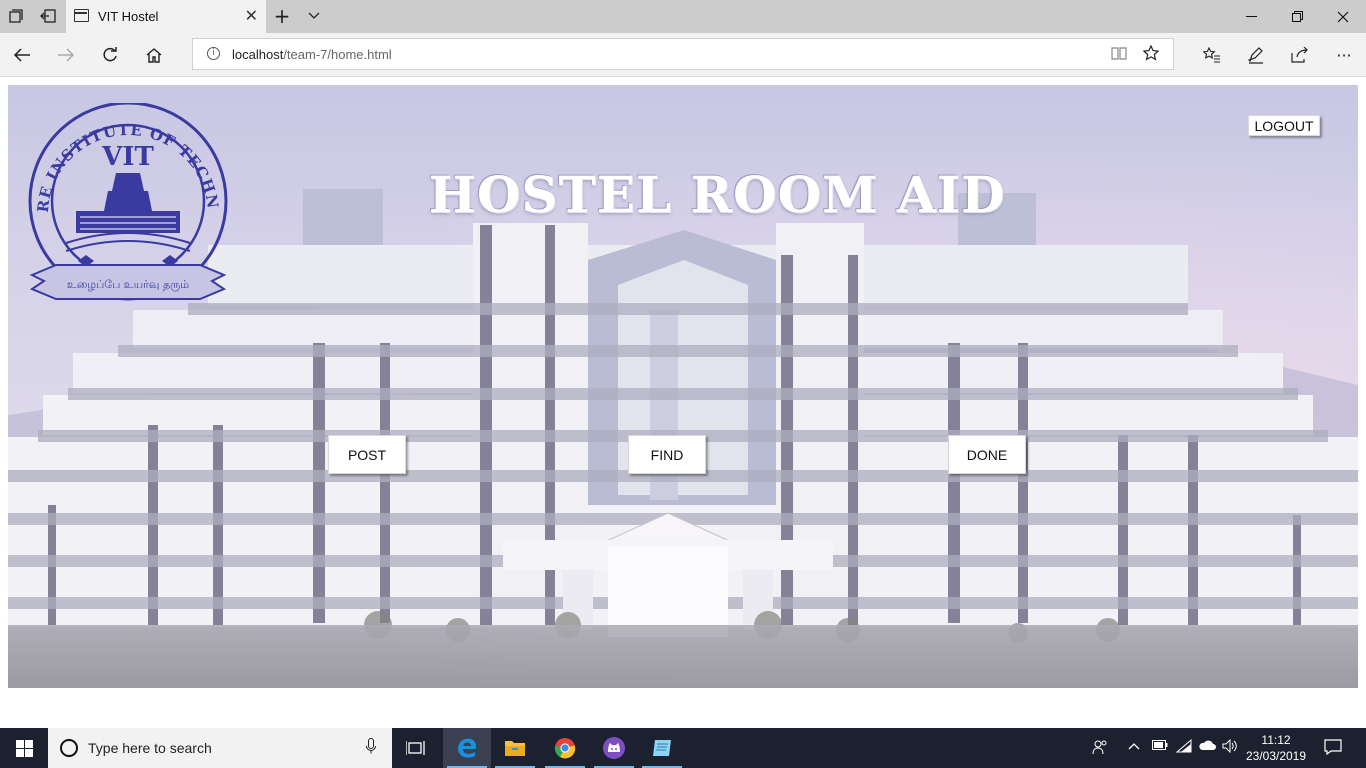 This screenshot has height=768, width=1366. What do you see at coordinates (48, 16) in the screenshot?
I see `set-tabs-aside-icon` at bounding box center [48, 16].